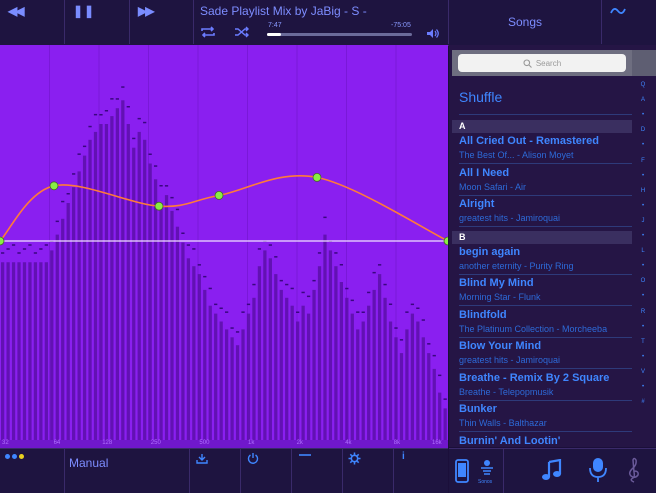  Describe the element at coordinates (162, 22) in the screenshot. I see `fast-forward-button: ▶▶` at that location.